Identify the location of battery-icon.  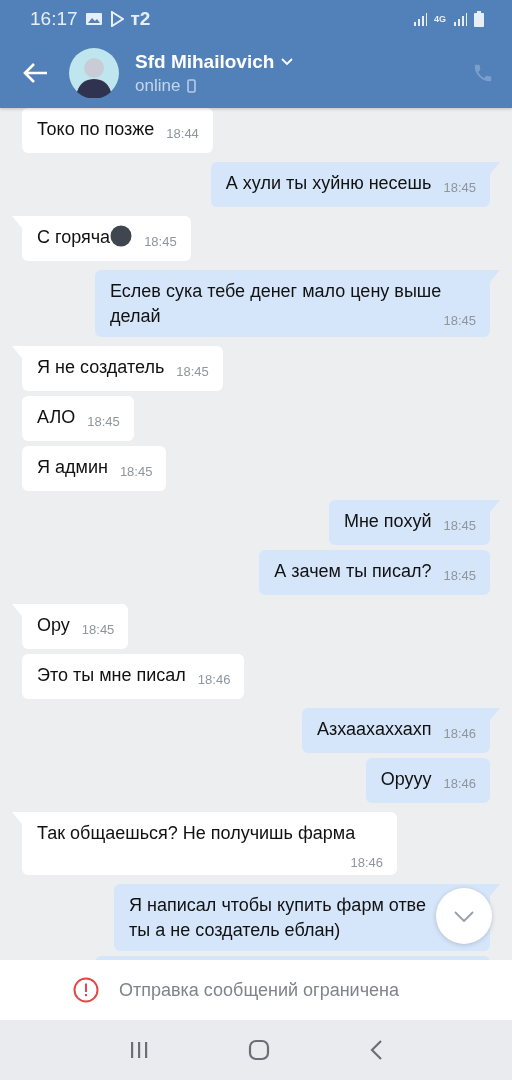
(479, 19).